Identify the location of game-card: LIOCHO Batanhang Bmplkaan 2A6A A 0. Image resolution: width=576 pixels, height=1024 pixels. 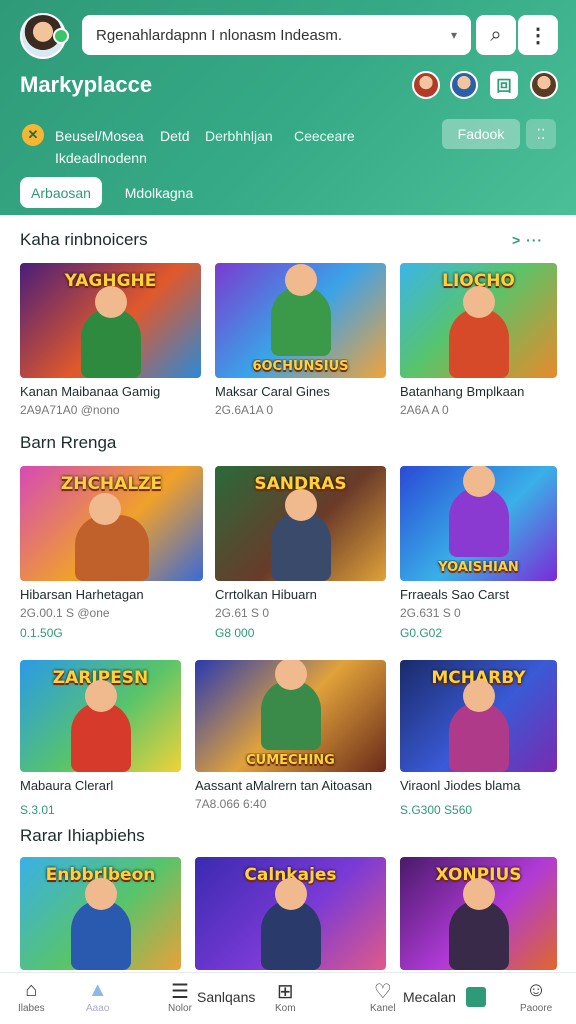
(478, 340).